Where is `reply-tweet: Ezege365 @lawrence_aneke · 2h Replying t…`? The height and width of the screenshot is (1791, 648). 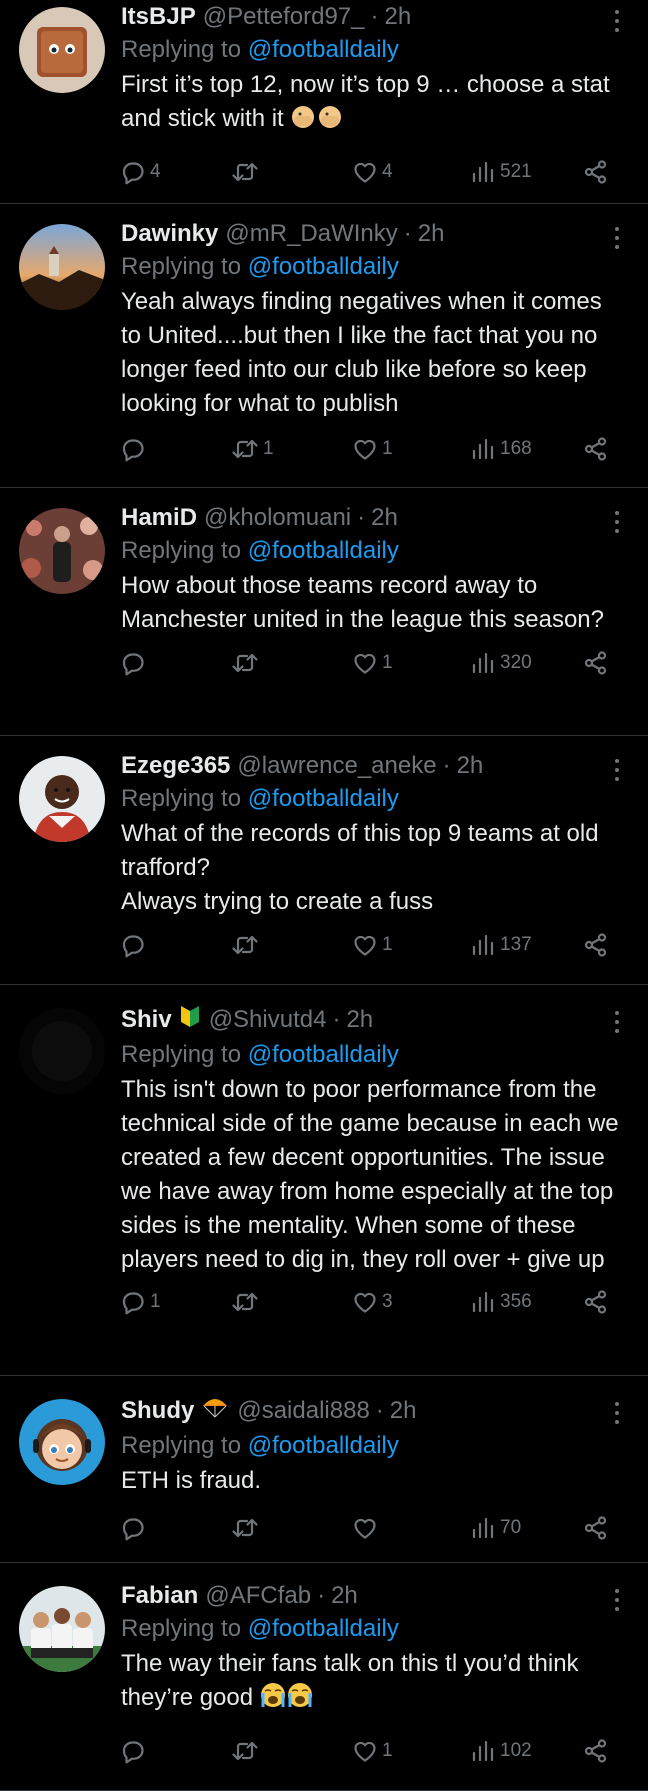
reply-tweet: Ezege365 @lawrence_aneke · 2h Replying t… is located at coordinates (324, 860).